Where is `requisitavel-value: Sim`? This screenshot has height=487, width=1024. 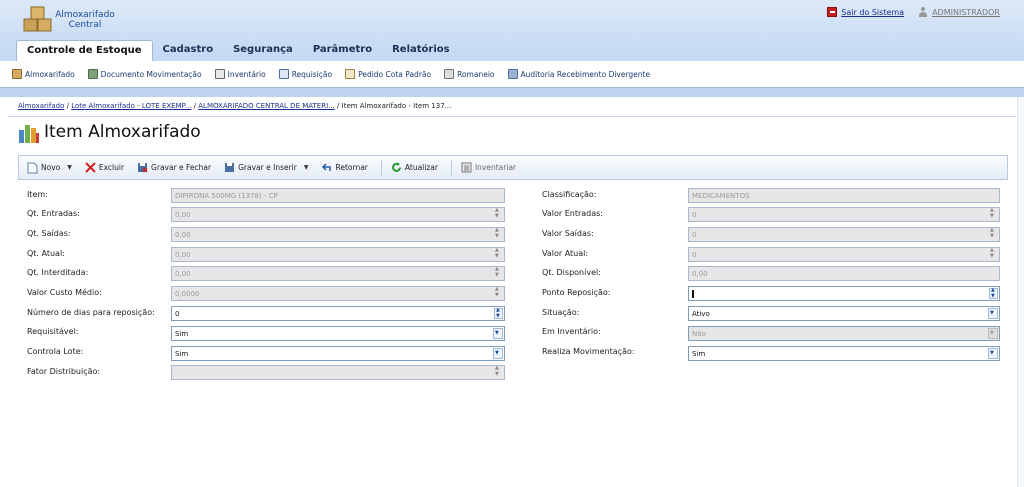 requisitavel-value: Sim is located at coordinates (181, 334).